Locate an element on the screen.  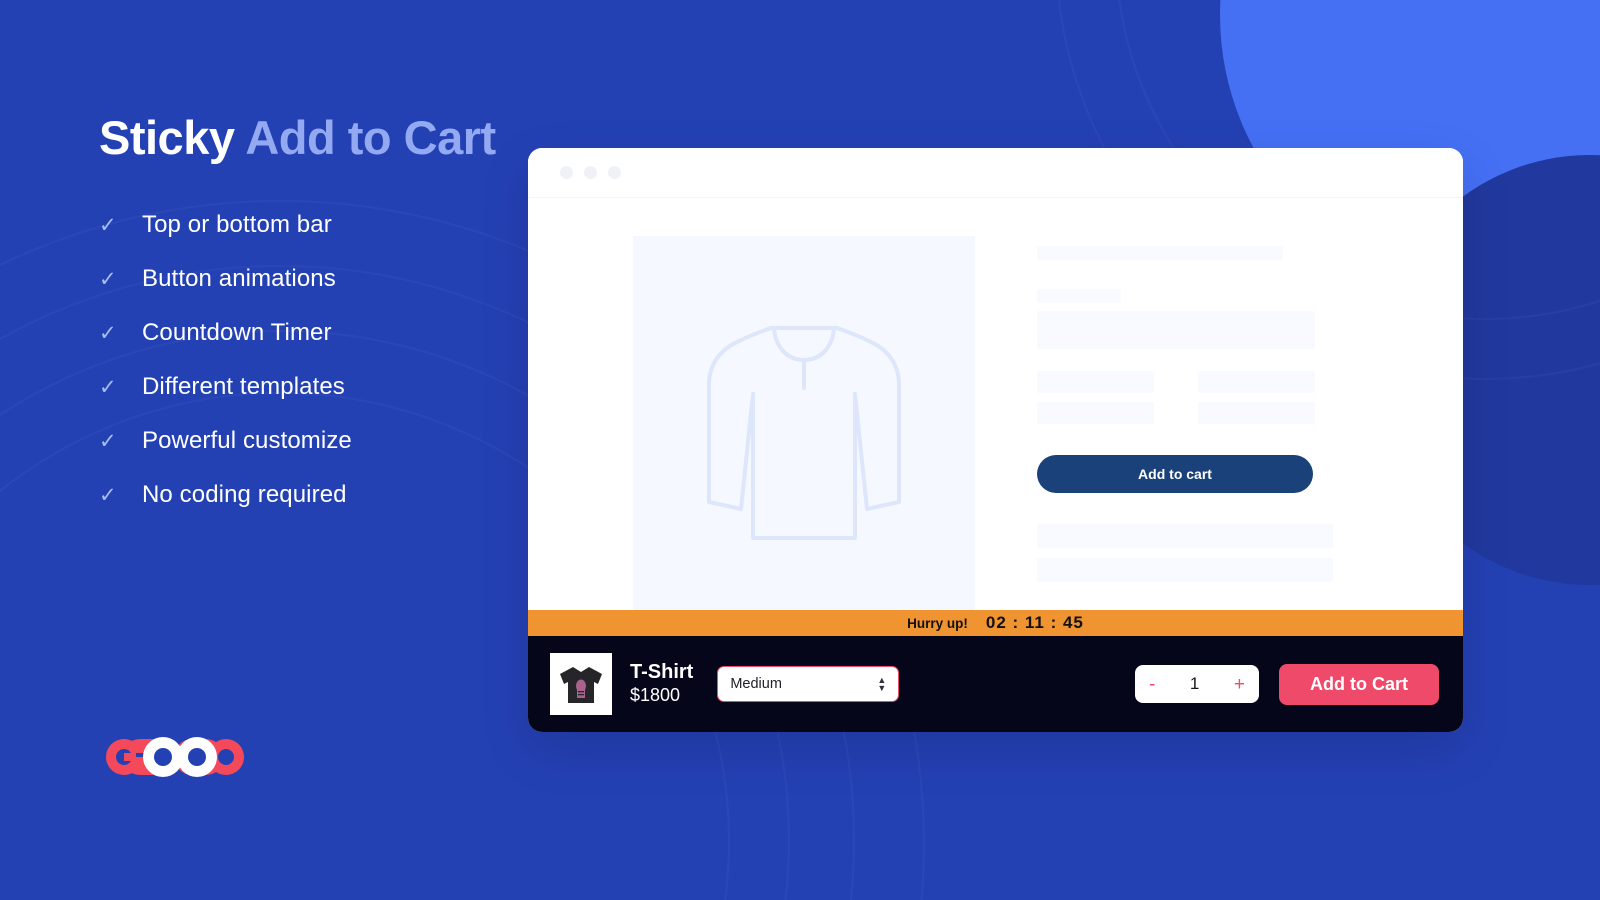
page-title-accent: Add to Cart is located at coordinates (370, 137).